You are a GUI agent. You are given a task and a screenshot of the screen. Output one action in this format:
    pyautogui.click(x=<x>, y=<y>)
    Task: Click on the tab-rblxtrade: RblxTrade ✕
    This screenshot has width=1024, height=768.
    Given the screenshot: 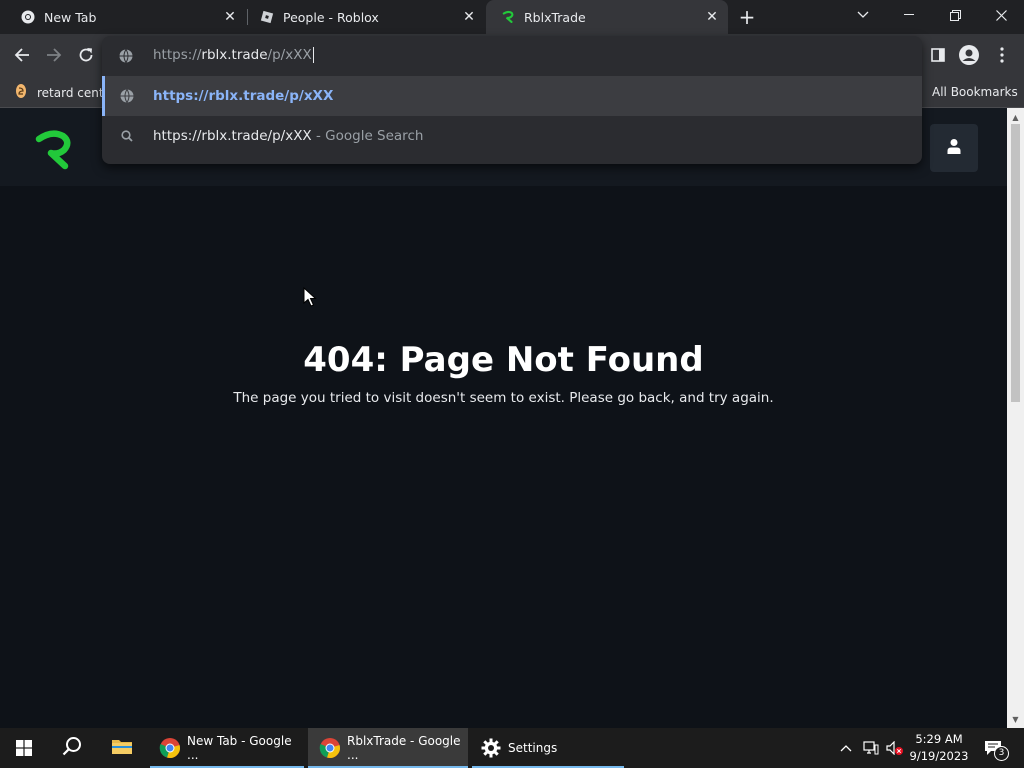 What is the action you would take?
    pyautogui.click(x=607, y=17)
    